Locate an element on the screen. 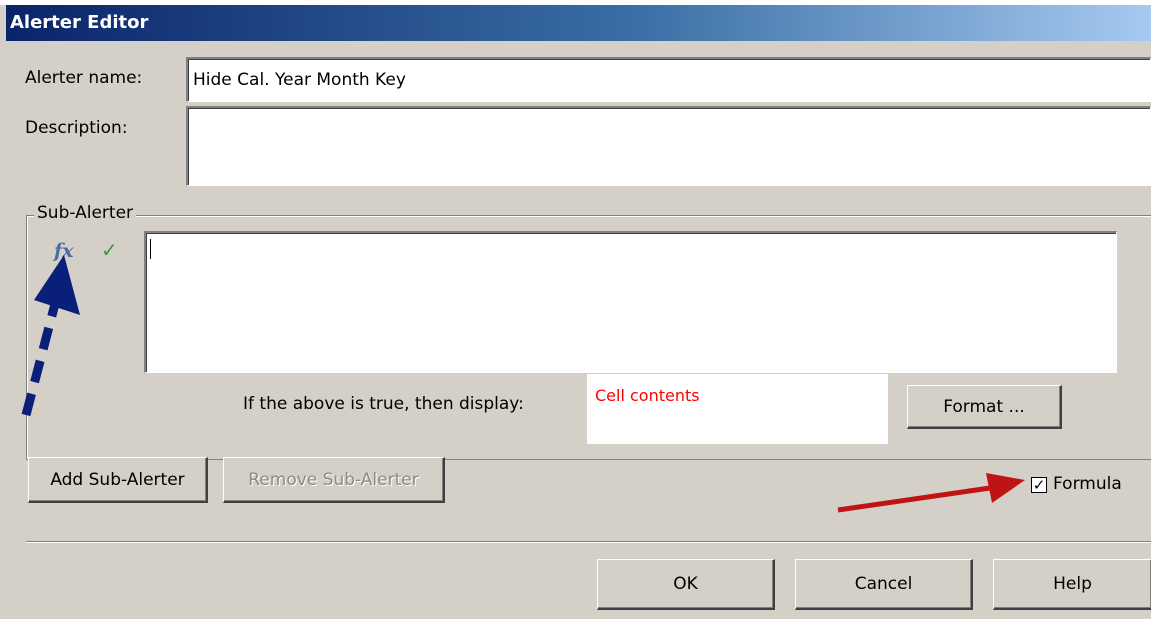  red-arrow is located at coordinates (931, 493).